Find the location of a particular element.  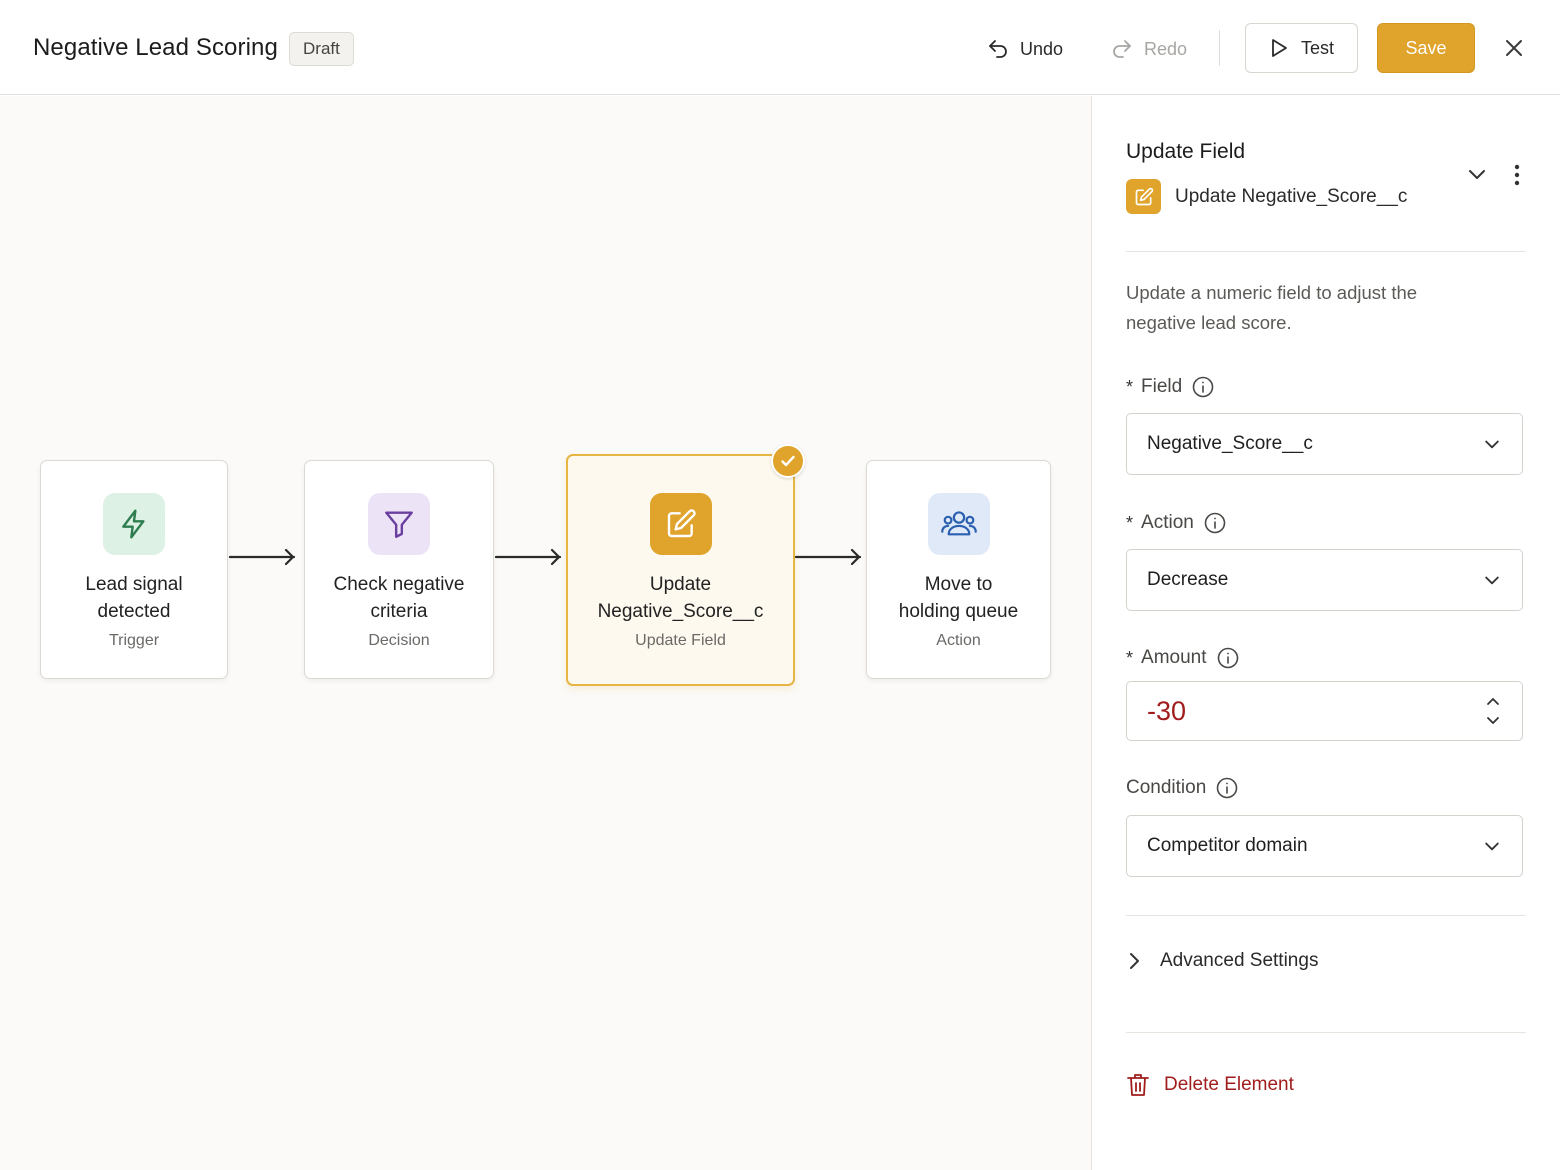

condition-select-value: Competitor domain is located at coordinates (1227, 845).